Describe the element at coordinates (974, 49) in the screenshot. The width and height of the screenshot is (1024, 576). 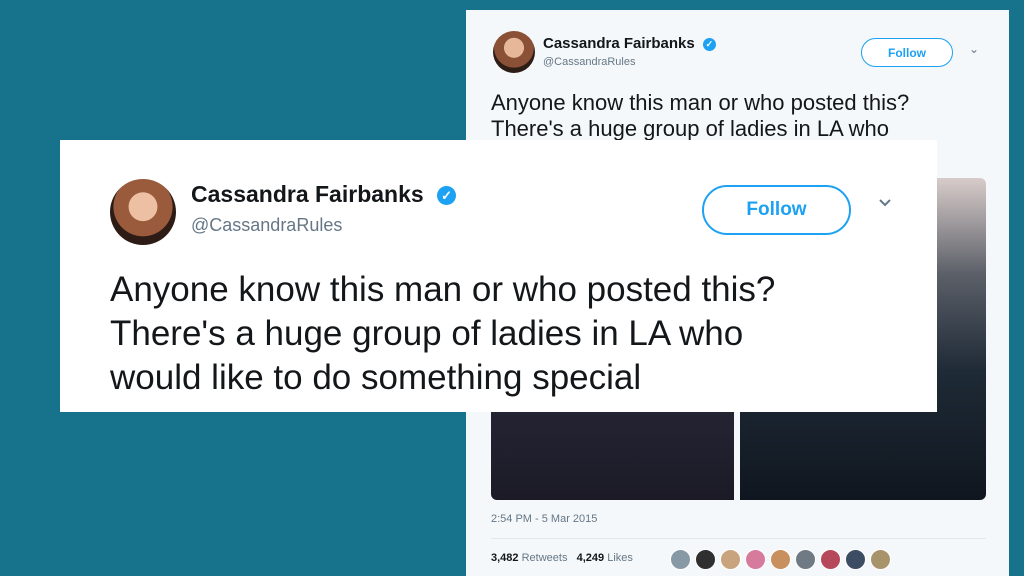
I see `chevron-down-icon: ⌄` at that location.